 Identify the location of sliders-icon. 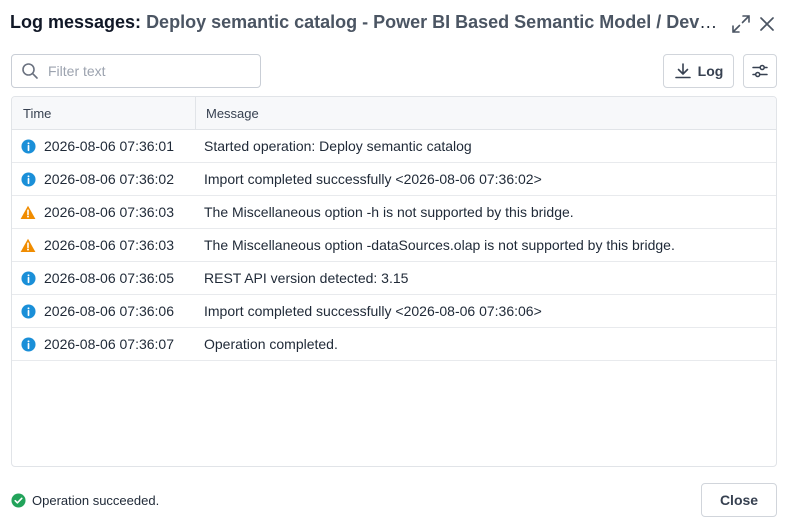
(760, 71).